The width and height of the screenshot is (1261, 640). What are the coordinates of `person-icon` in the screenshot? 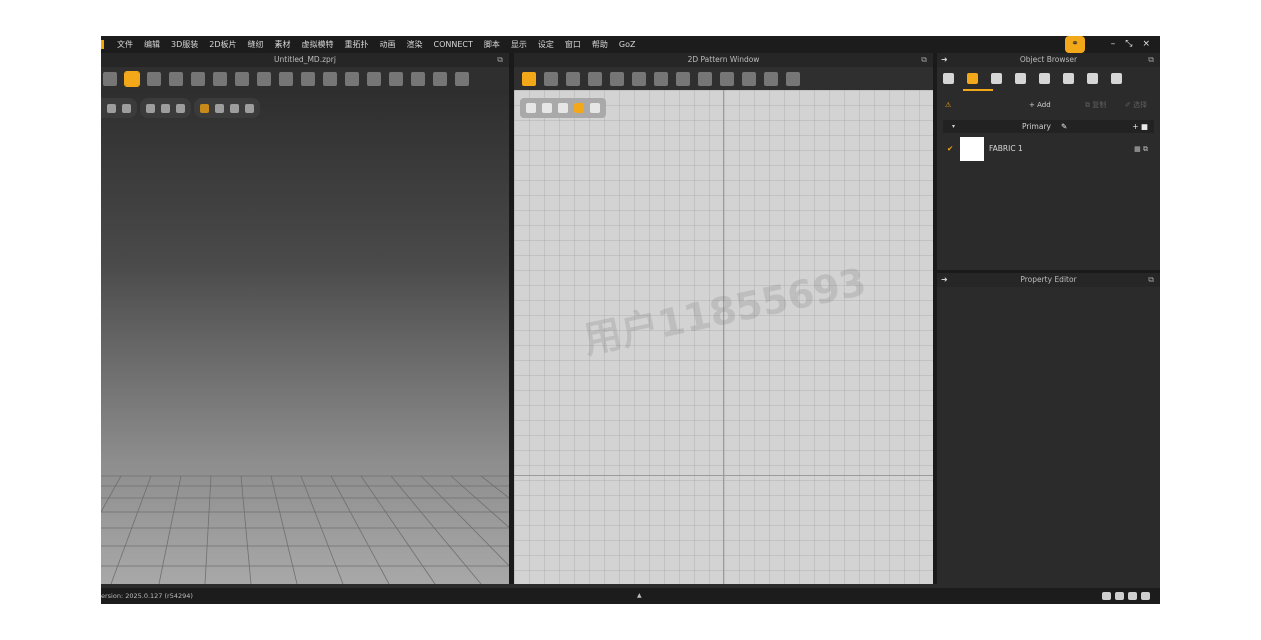 It's located at (180, 108).